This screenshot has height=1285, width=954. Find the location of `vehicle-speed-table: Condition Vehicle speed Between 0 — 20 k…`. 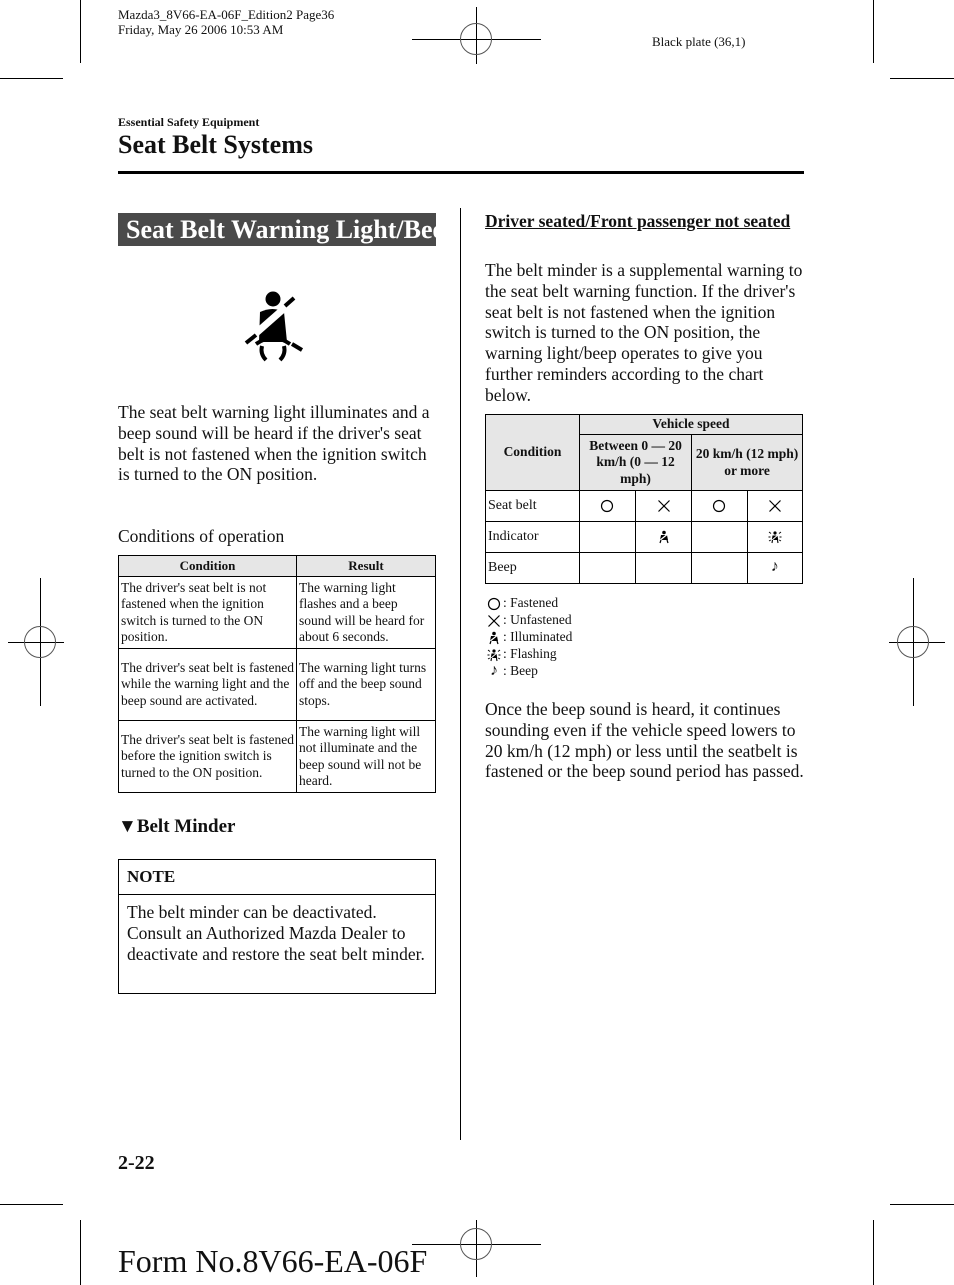

vehicle-speed-table: Condition Vehicle speed Between 0 — 20 k… is located at coordinates (644, 499).